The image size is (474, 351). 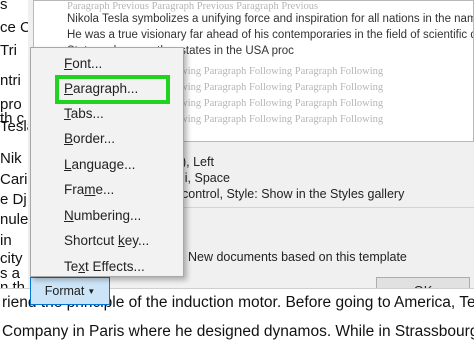 What do you see at coordinates (91, 291) in the screenshot?
I see `chevron-down-icon: ▼` at bounding box center [91, 291].